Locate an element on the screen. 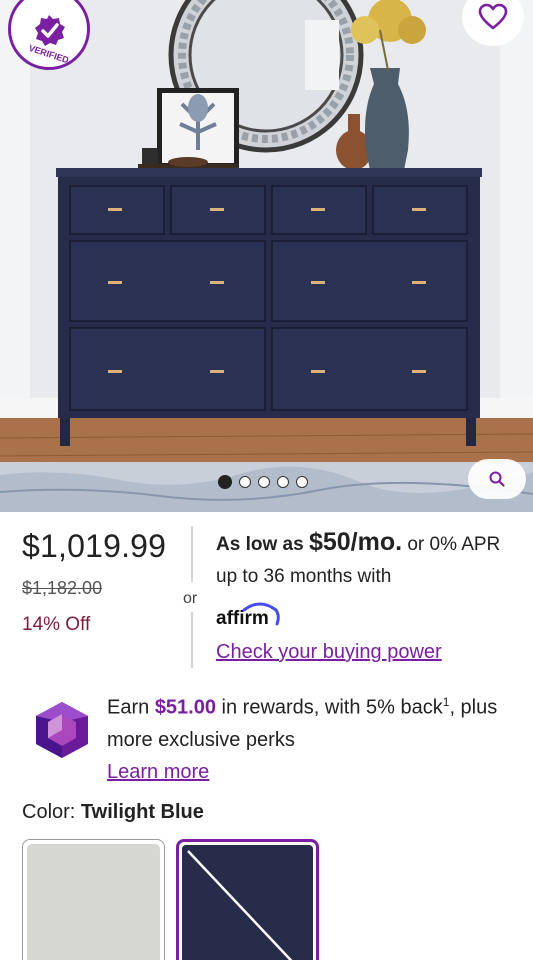  affirm-logo-icon: affirm is located at coordinates (248, 615).